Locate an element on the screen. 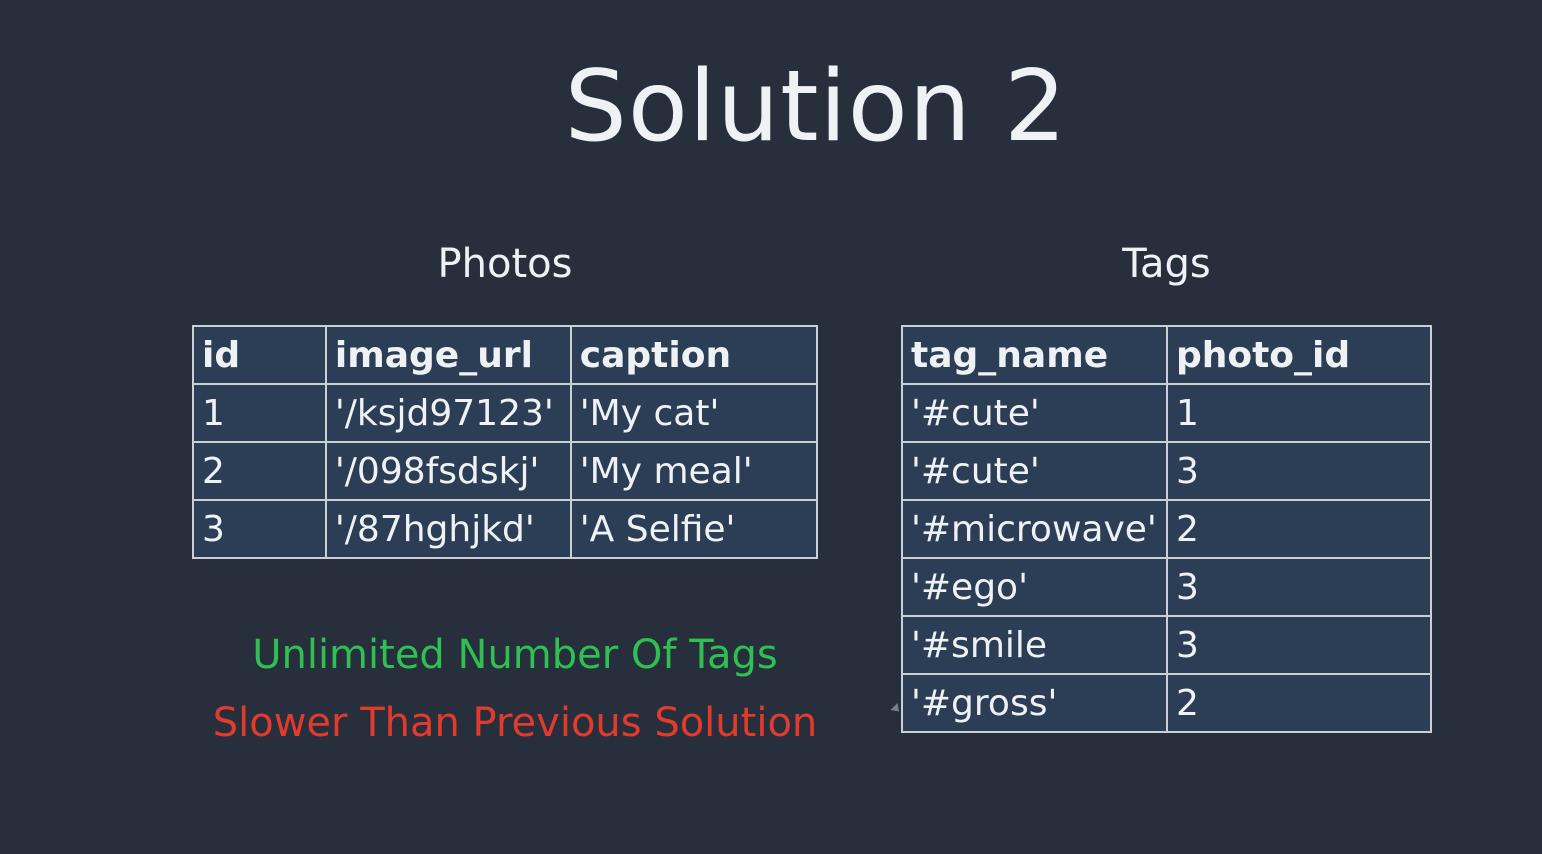 The image size is (1542, 854). photos-row: 3 '/87hghjkd' 'A Selfie' is located at coordinates (505, 529).